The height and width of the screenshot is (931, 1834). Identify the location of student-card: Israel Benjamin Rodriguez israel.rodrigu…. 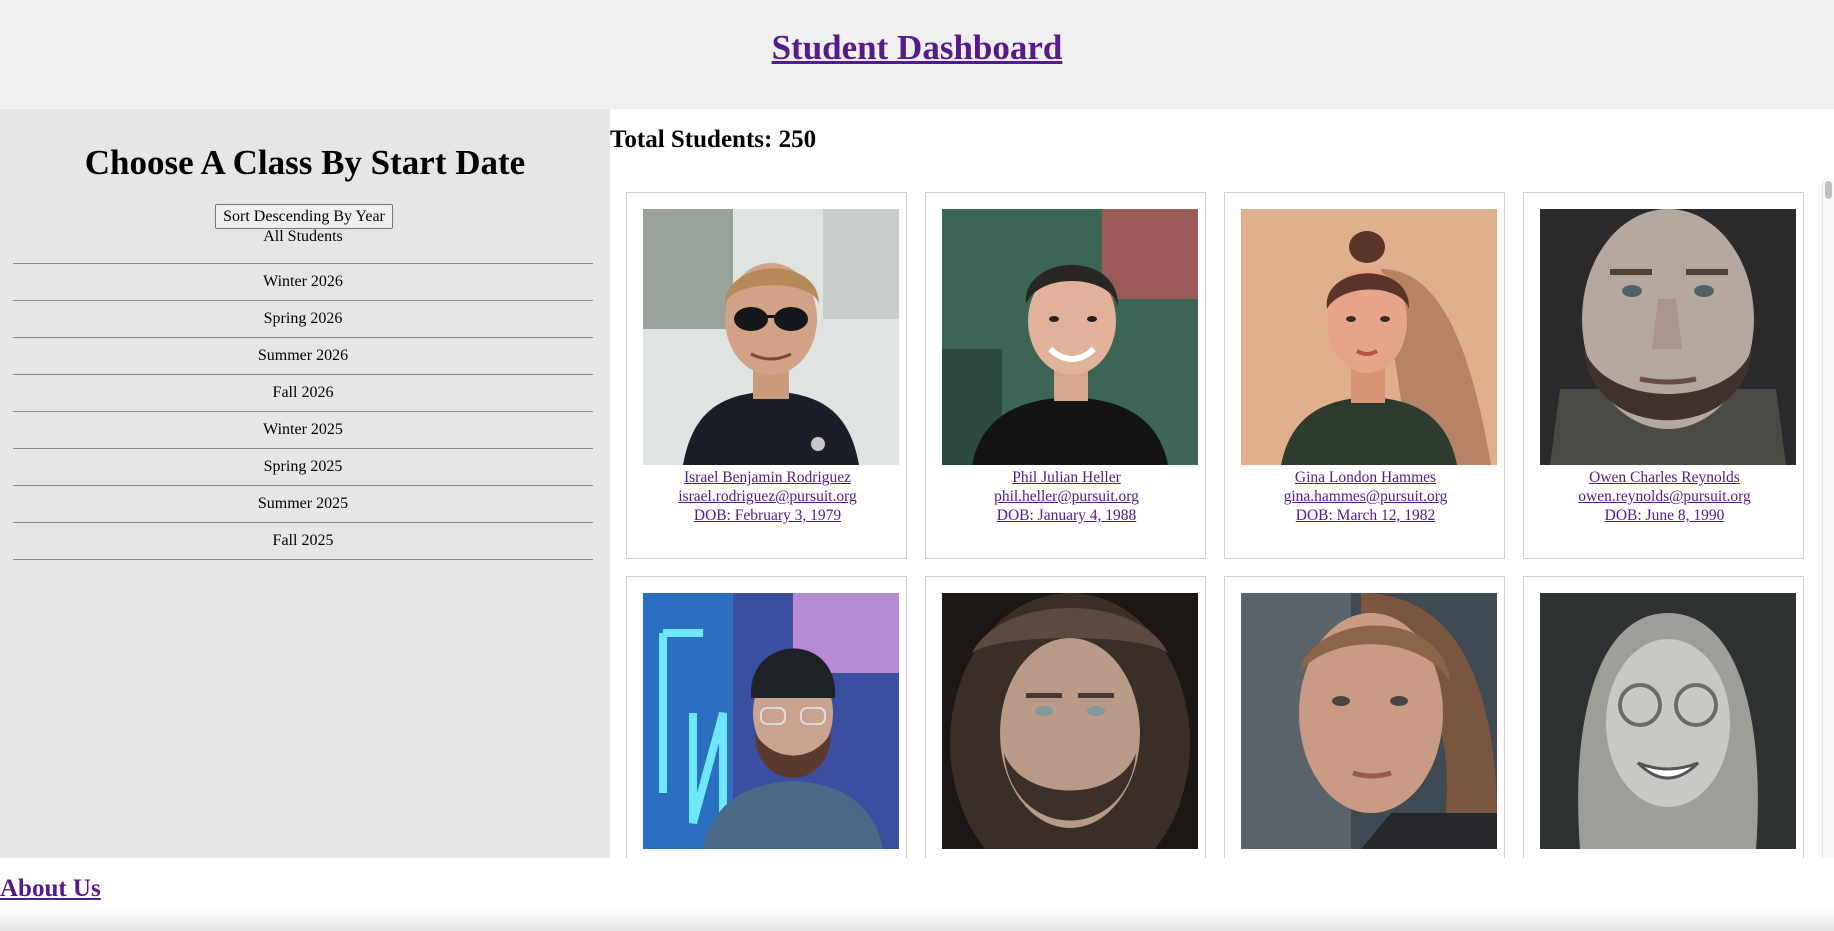
(766, 375).